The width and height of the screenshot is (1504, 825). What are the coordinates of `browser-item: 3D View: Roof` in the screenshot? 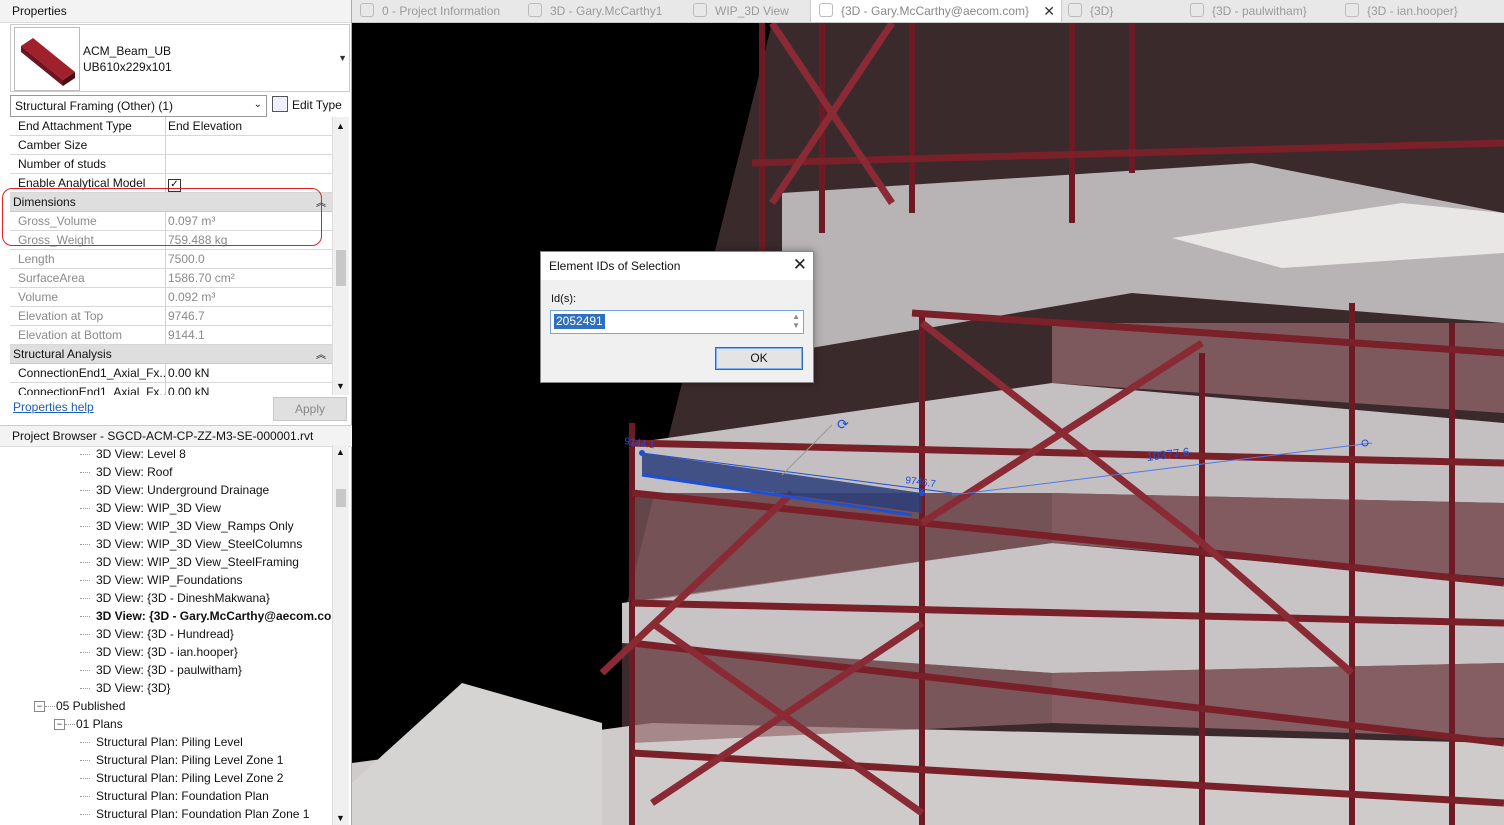 It's located at (166, 472).